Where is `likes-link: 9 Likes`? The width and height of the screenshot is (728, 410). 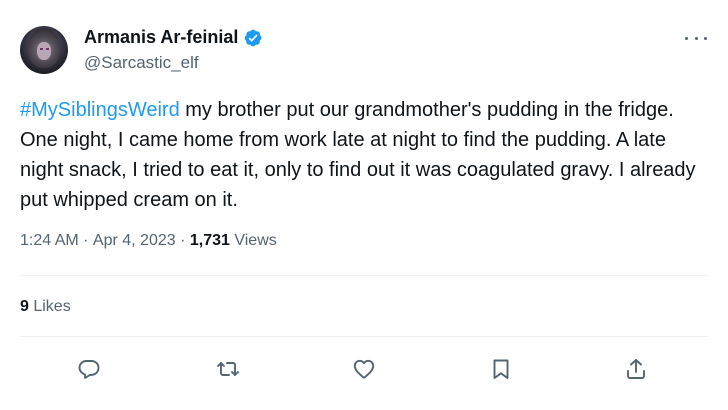 likes-link: 9 Likes is located at coordinates (45, 307).